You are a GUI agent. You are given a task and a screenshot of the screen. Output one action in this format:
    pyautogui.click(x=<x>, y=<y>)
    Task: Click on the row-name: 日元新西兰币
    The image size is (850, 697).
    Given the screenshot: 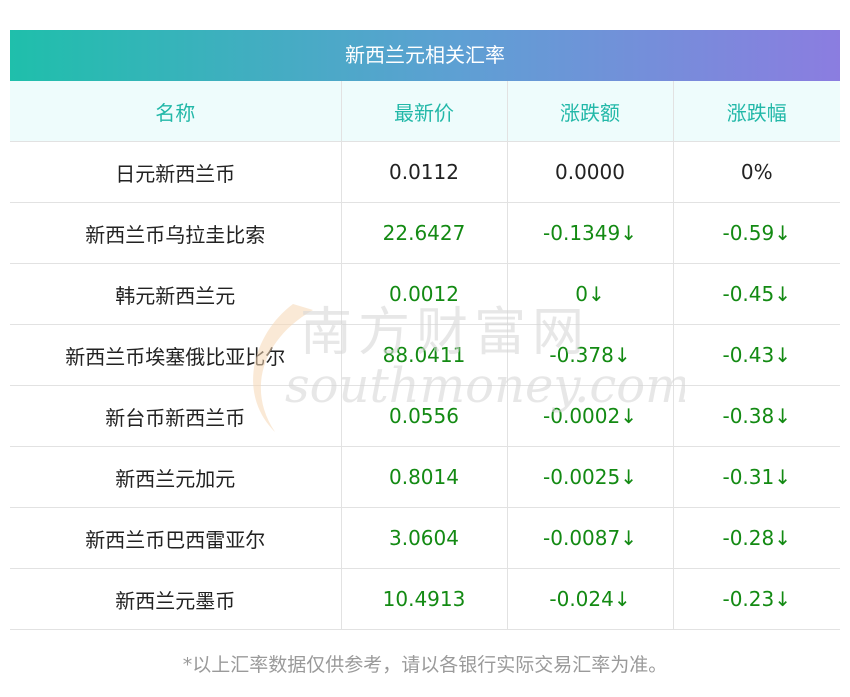 What is the action you would take?
    pyautogui.click(x=175, y=172)
    